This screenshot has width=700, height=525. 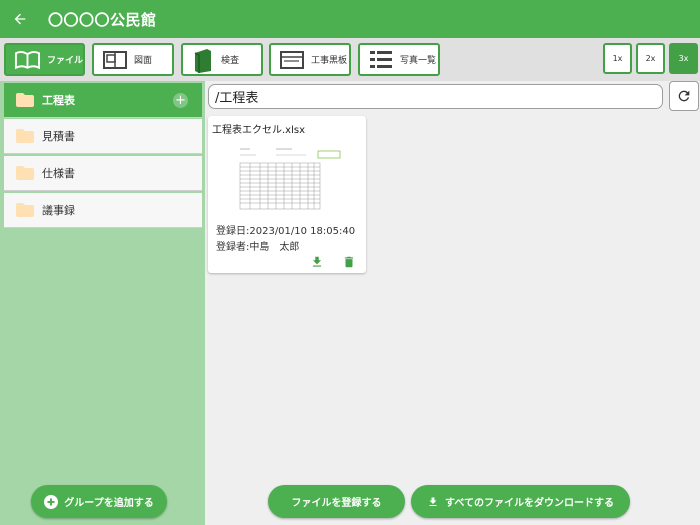 I want to click on blackboard-icon, so click(x=292, y=59).